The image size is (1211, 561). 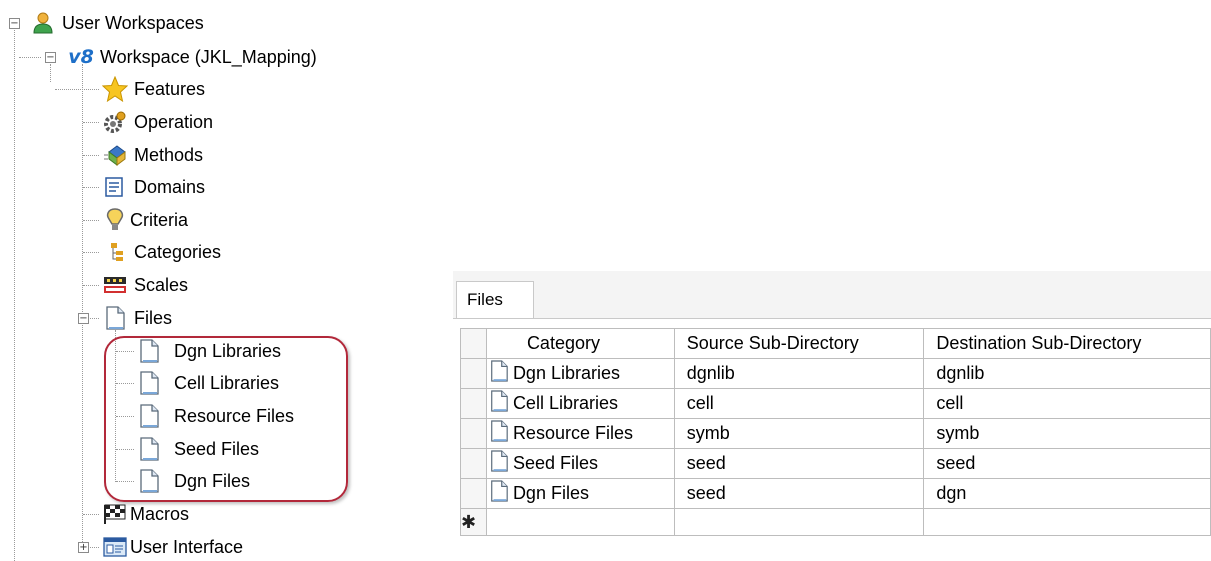 I want to click on column-header-source: Source Sub-Directory, so click(x=799, y=343).